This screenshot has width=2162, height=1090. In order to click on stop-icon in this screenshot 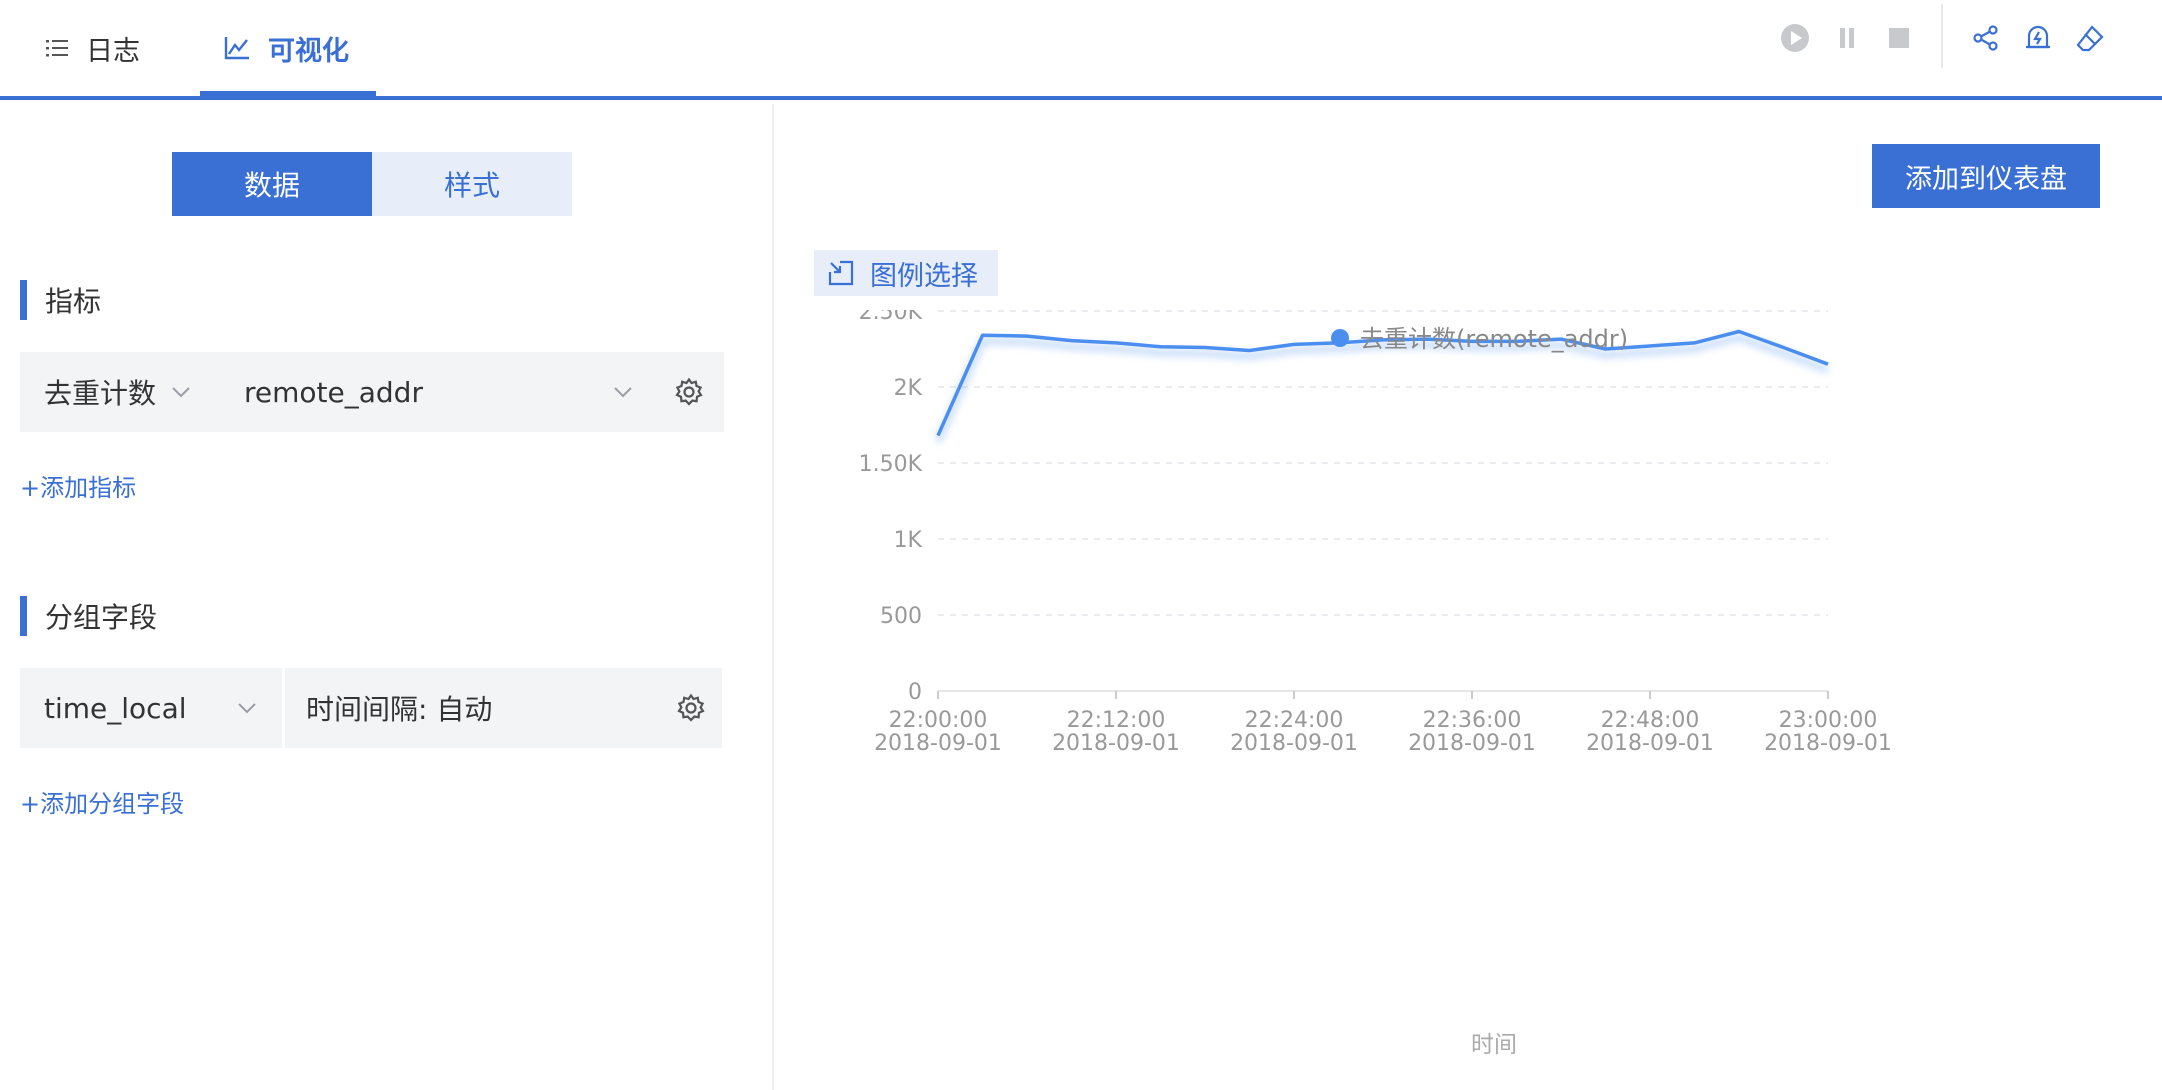, I will do `click(1899, 38)`.